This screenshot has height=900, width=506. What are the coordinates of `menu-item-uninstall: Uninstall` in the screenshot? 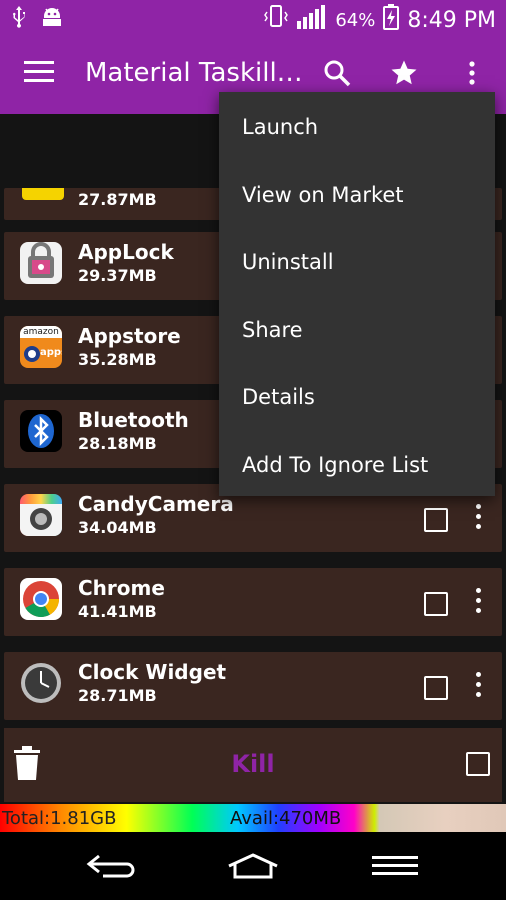 It's located at (288, 262).